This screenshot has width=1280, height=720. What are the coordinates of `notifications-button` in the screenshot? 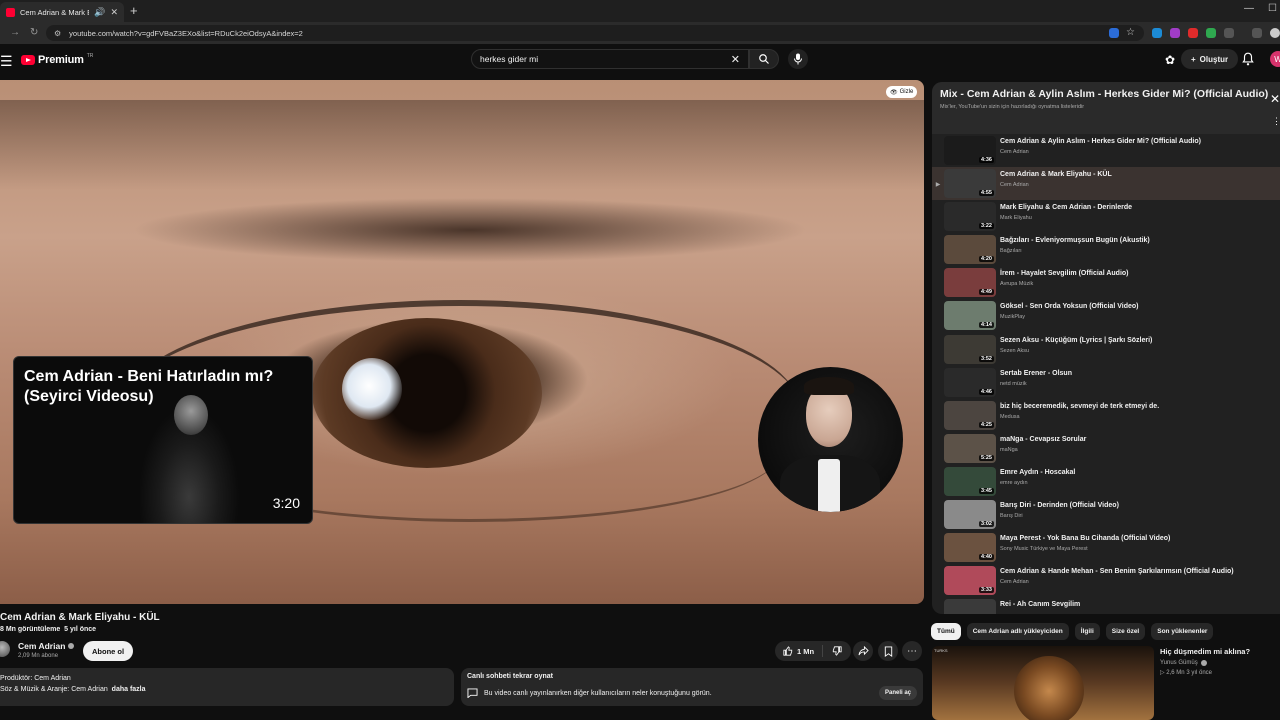 It's located at (1248, 61).